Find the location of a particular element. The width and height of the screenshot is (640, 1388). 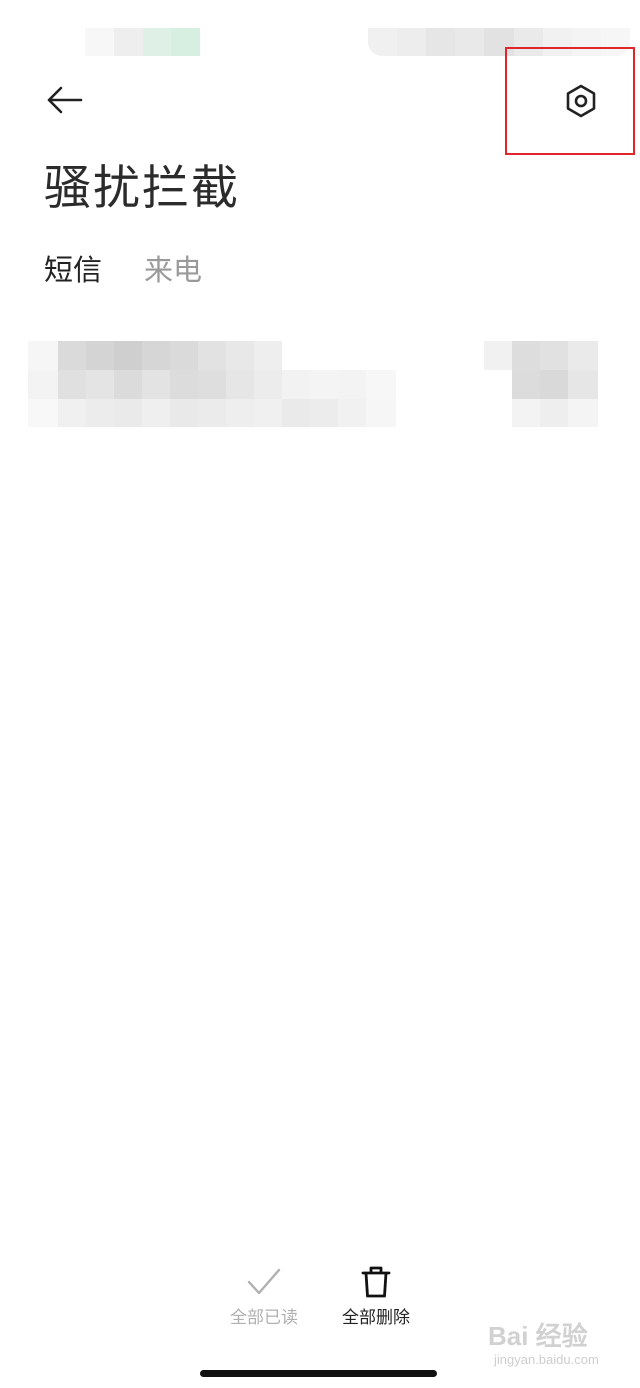

annotation-highlight-box is located at coordinates (570, 101).